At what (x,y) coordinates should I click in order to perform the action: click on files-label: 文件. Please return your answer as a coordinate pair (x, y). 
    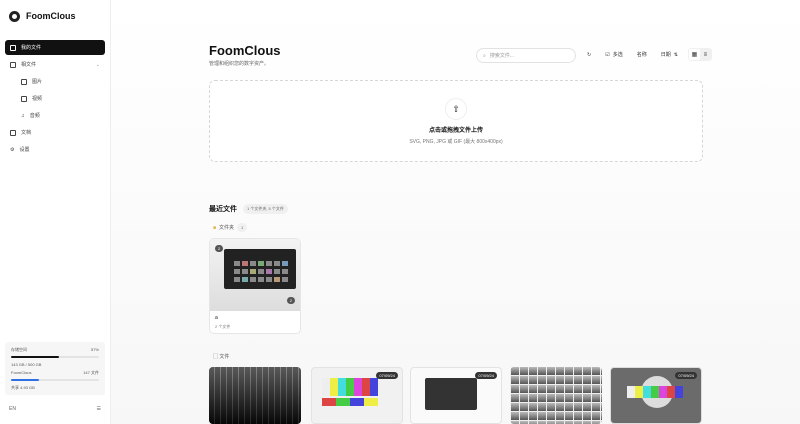
    Looking at the image, I should click on (224, 357).